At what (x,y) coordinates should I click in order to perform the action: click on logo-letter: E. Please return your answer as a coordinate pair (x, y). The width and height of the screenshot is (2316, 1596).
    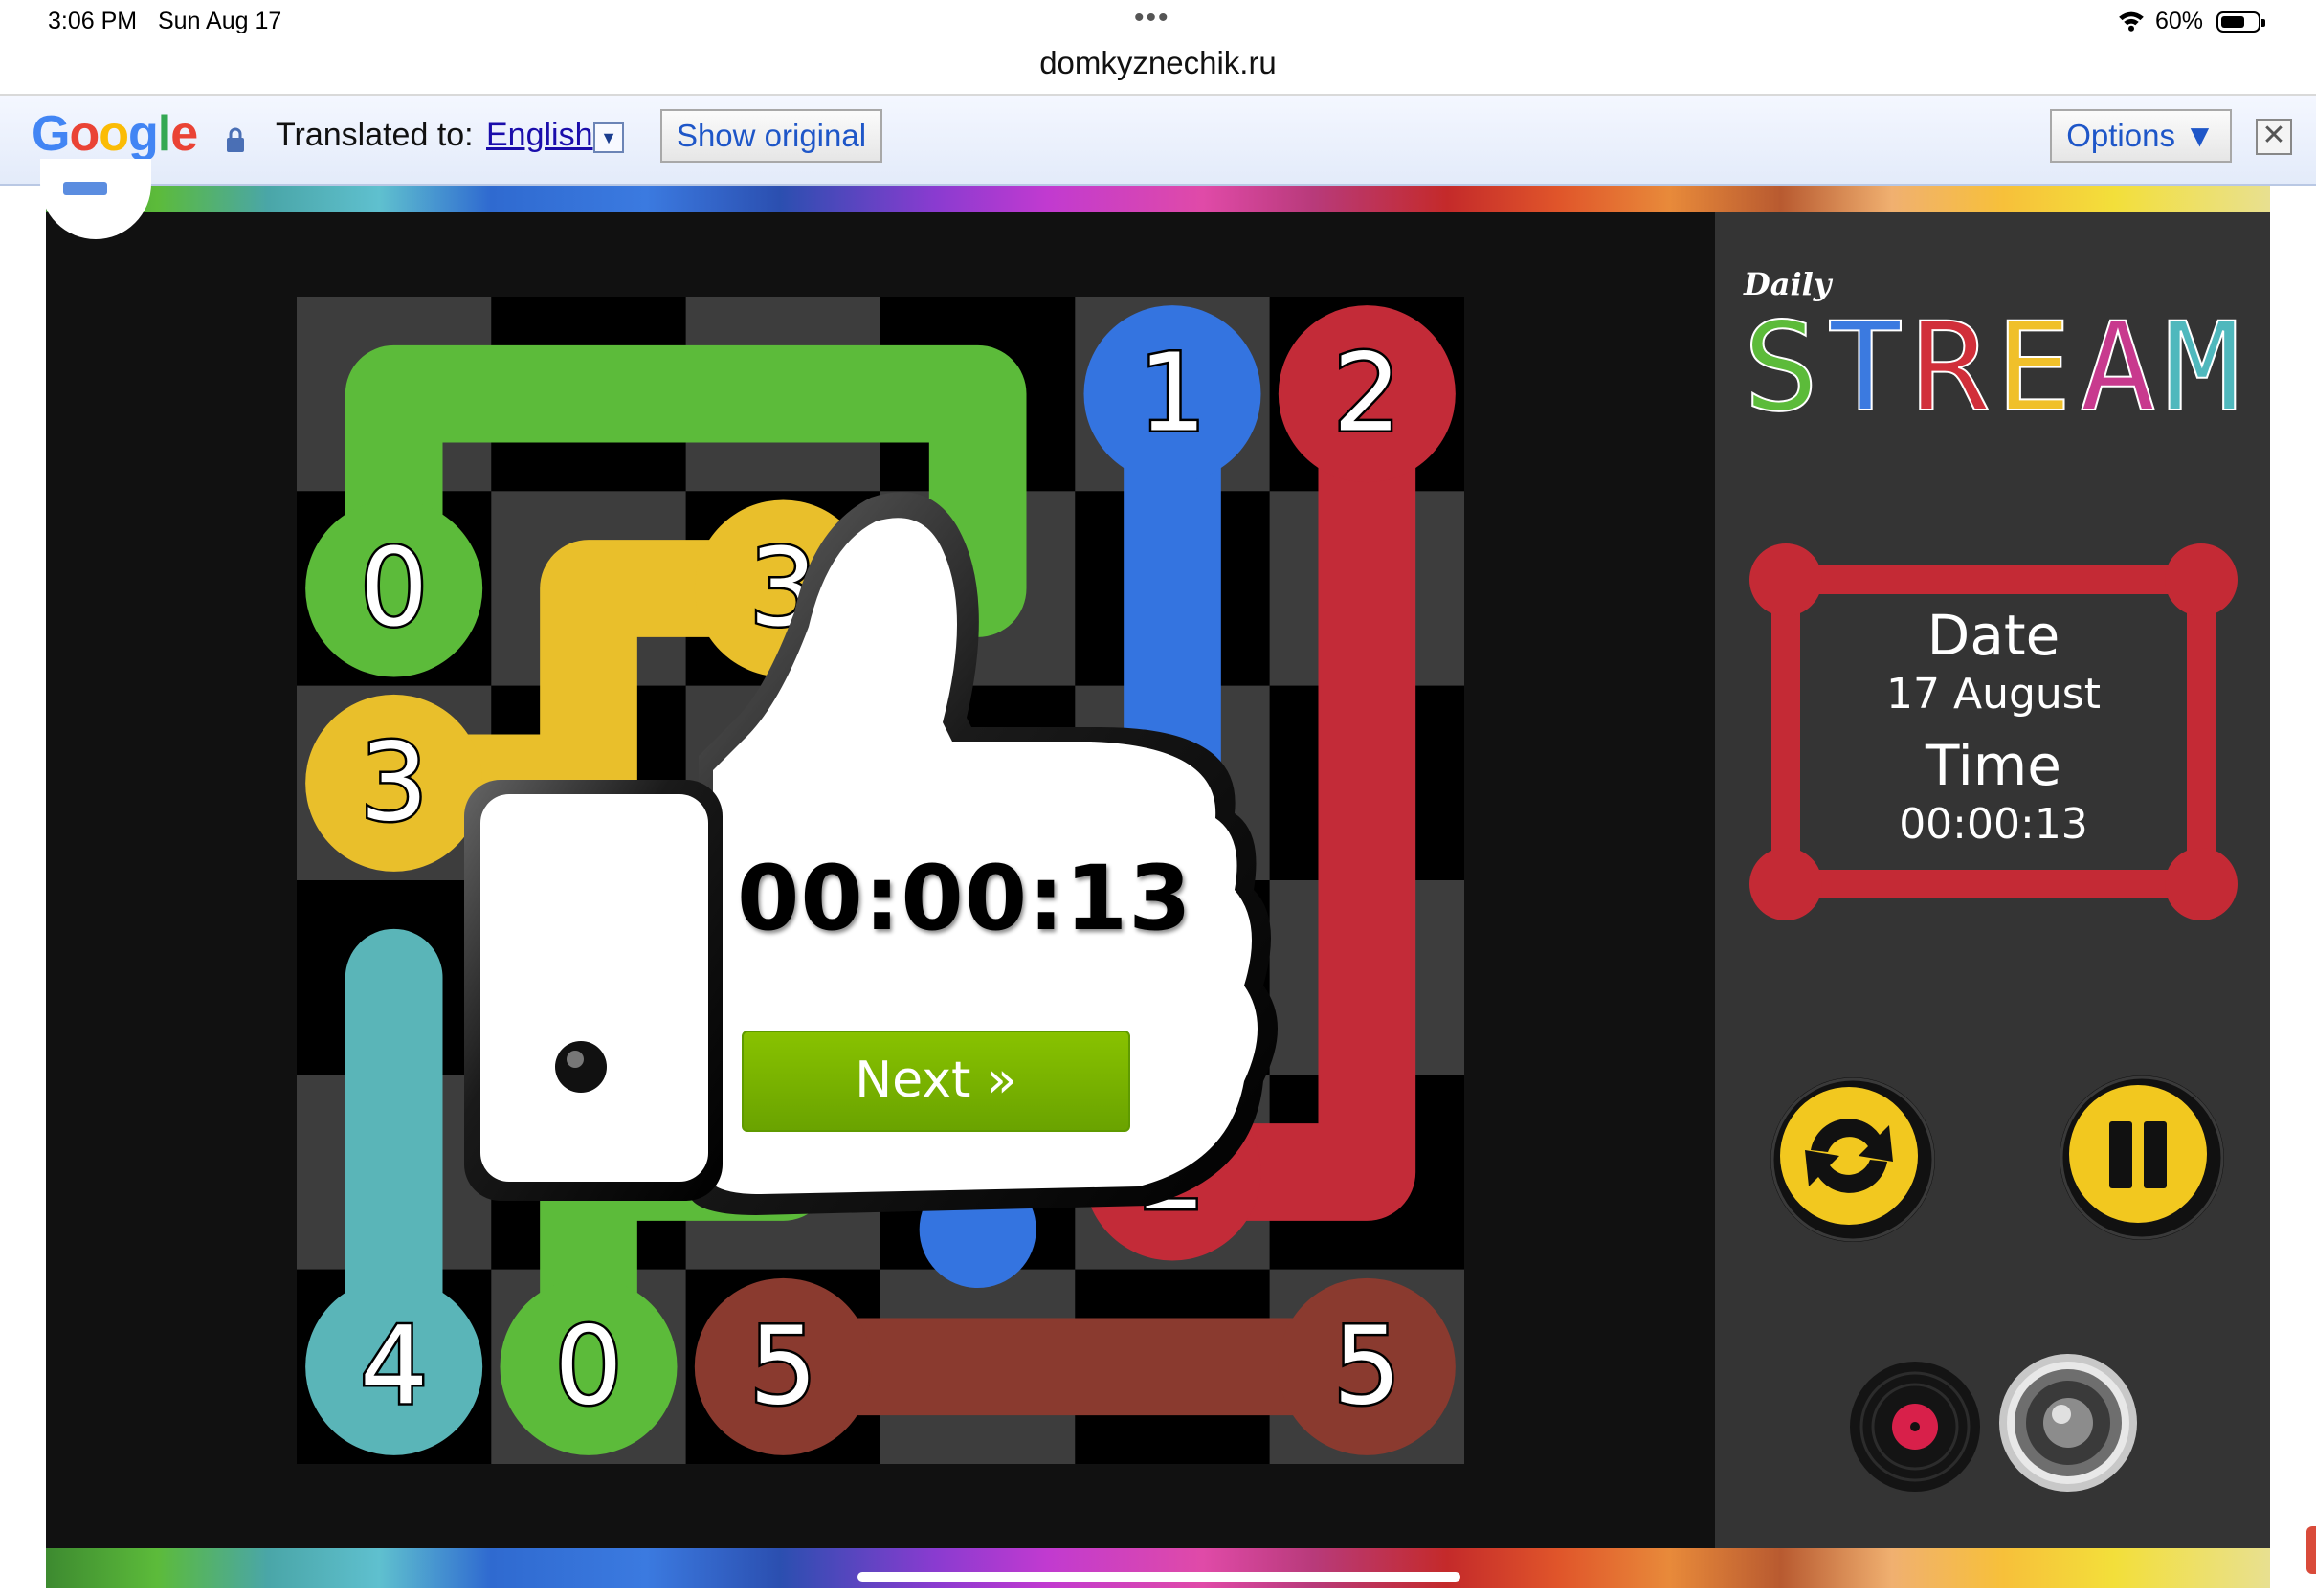
    Looking at the image, I should click on (2033, 368).